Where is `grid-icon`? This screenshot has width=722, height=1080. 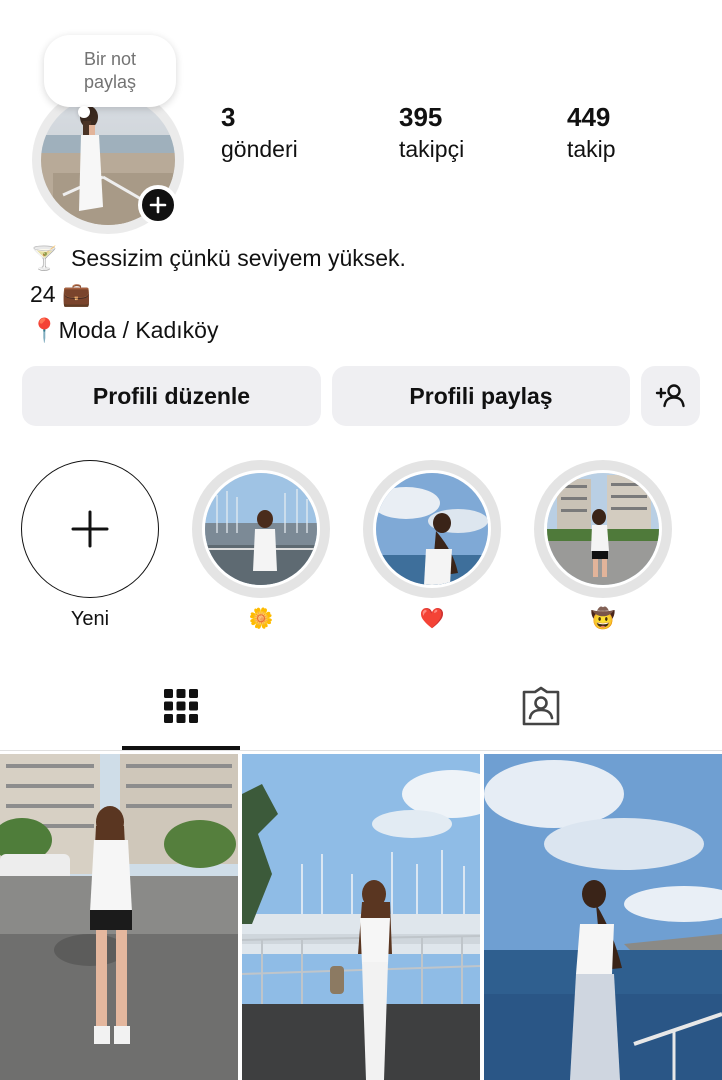 grid-icon is located at coordinates (181, 706).